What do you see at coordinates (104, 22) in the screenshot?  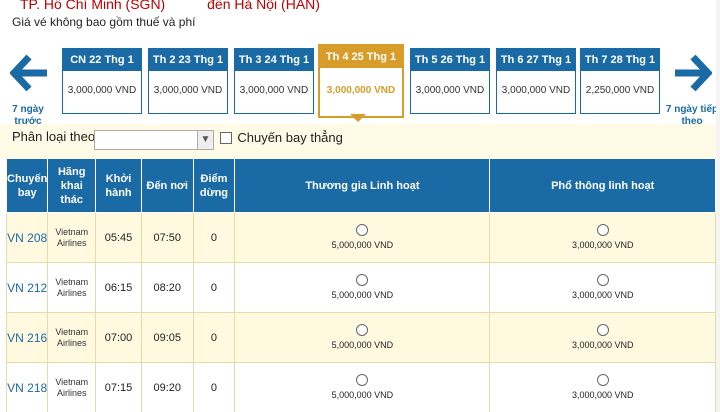 I see `price-note: Giá vé không bao gồm thuế và phí` at bounding box center [104, 22].